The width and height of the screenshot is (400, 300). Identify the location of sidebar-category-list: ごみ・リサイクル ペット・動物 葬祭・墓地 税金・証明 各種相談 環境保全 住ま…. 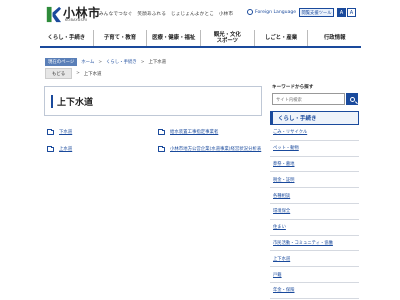
(314, 212).